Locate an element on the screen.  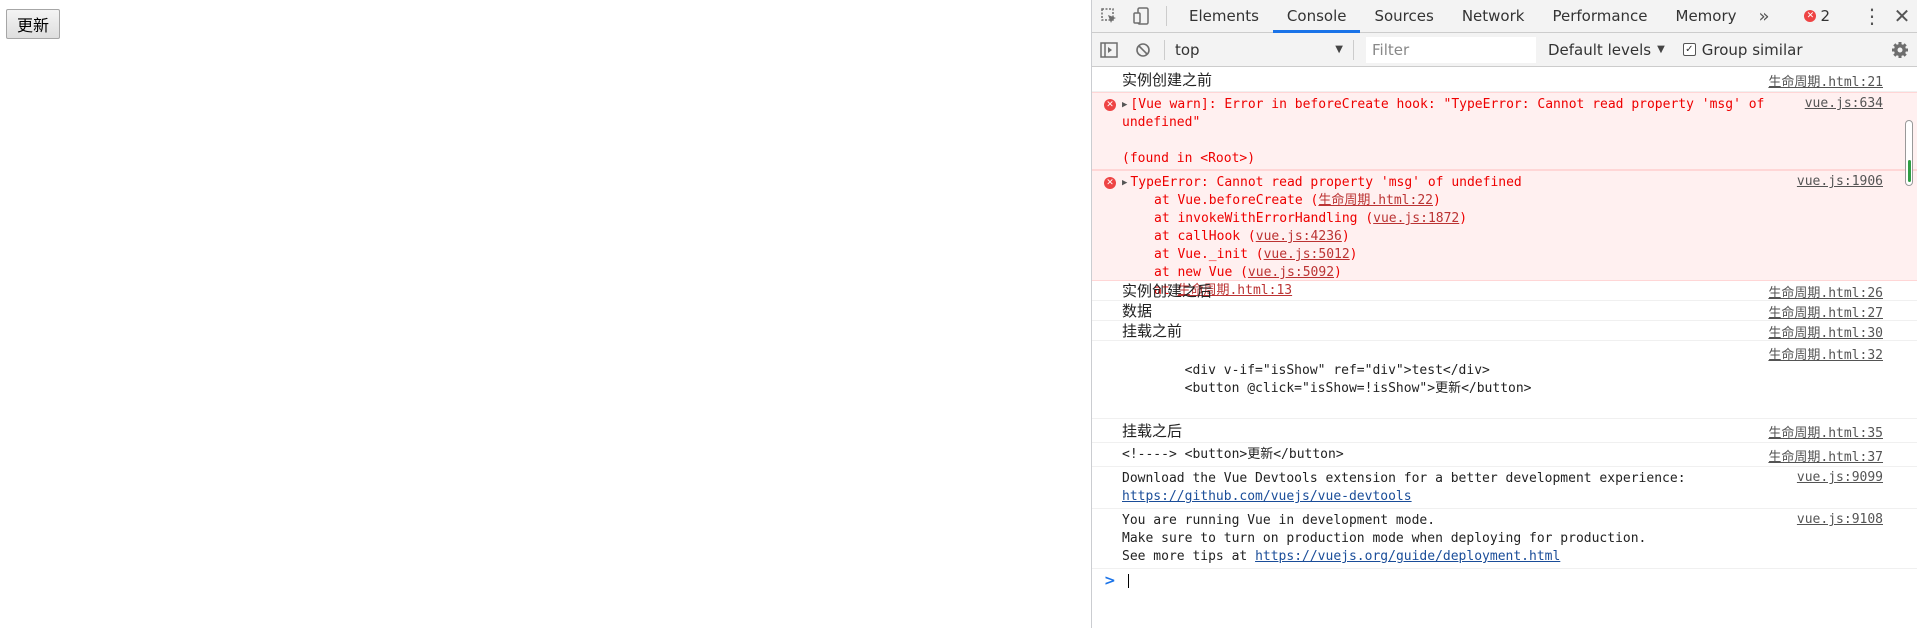
tab-memory: Memory is located at coordinates (1706, 16).